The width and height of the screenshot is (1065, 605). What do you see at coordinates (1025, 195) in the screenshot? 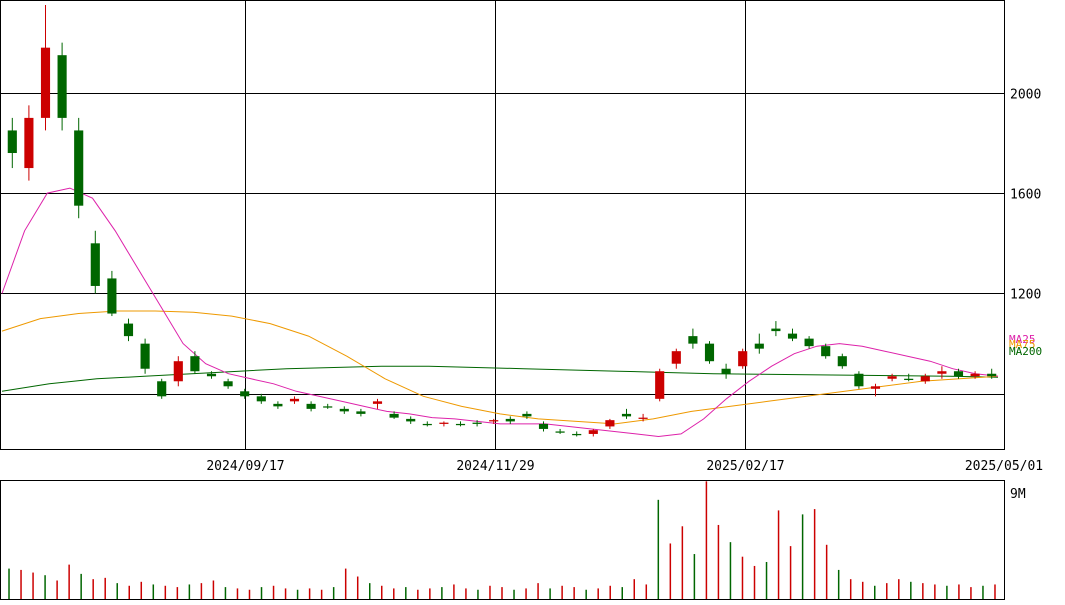
I see `y-tick-label: 1600` at bounding box center [1025, 195].